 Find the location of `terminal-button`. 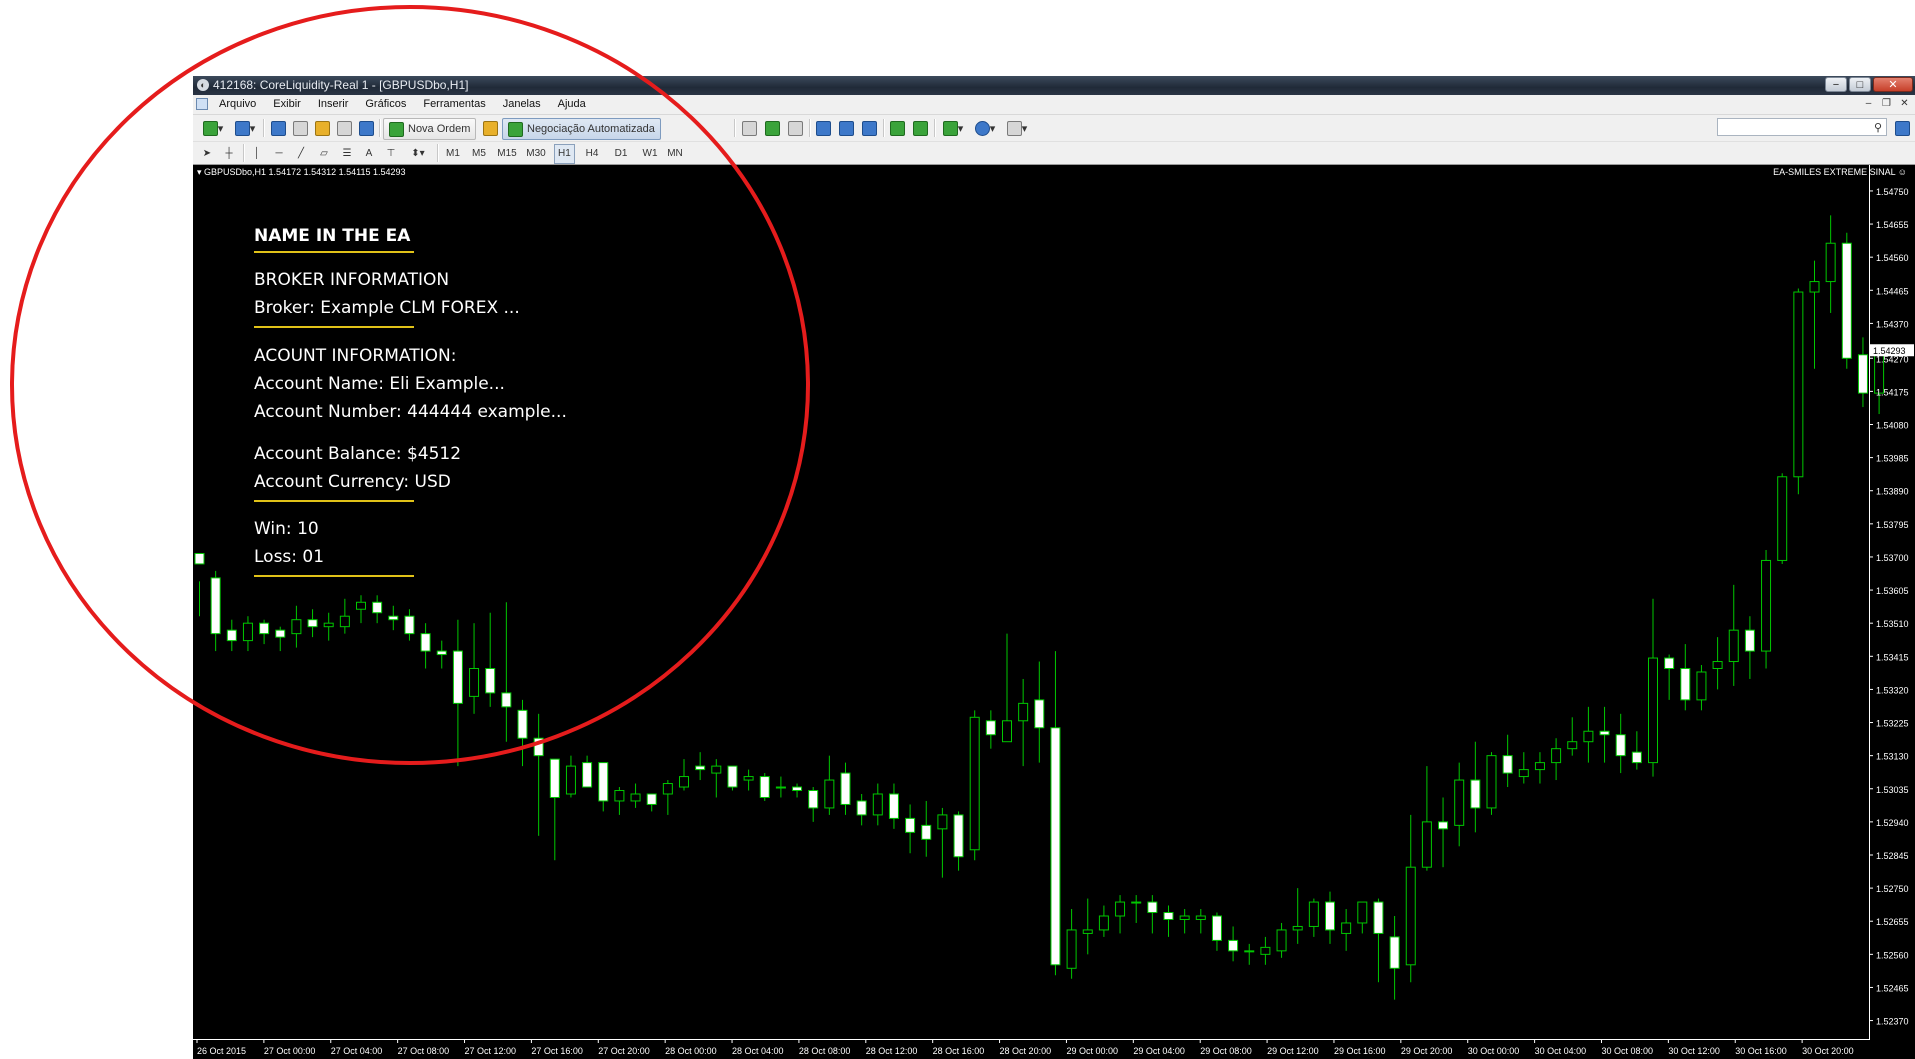

terminal-button is located at coordinates (344, 128).